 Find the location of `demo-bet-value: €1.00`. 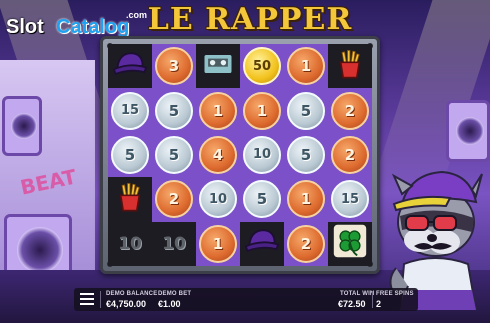

demo-bet-value: €1.00 is located at coordinates (169, 304).